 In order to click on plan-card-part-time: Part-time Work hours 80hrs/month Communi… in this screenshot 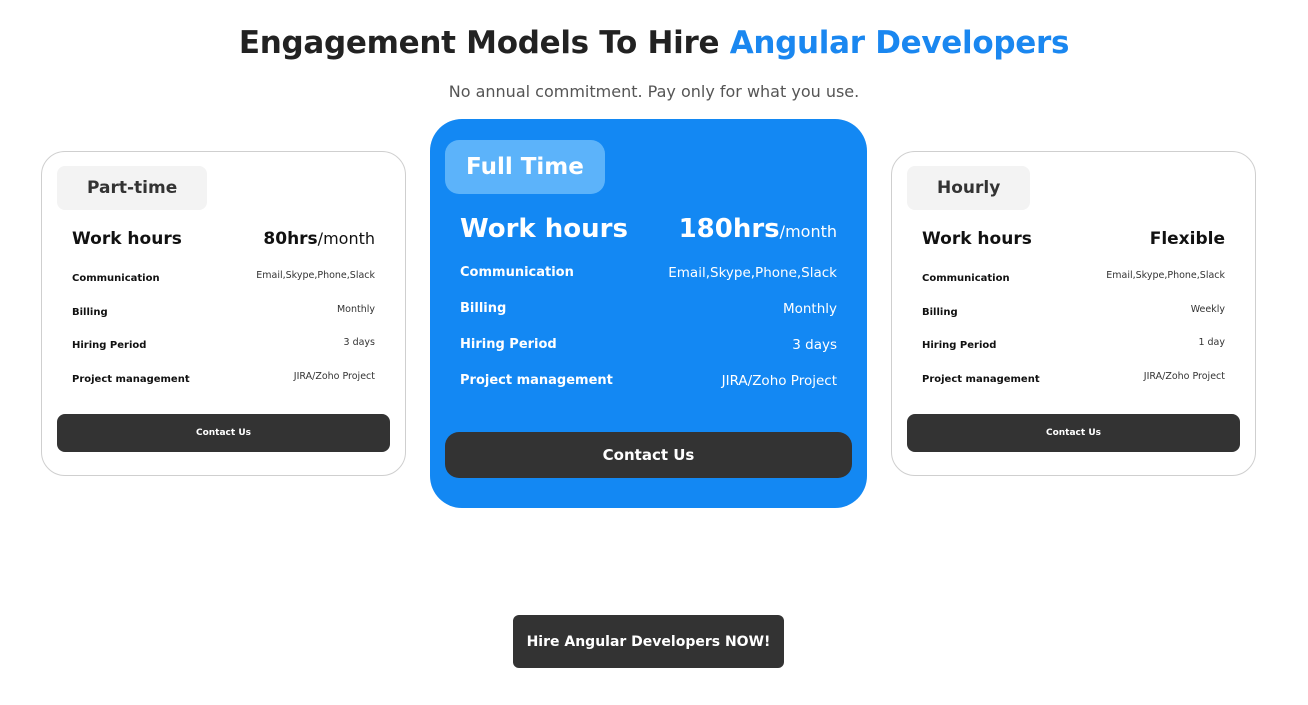, I will do `click(223, 313)`.